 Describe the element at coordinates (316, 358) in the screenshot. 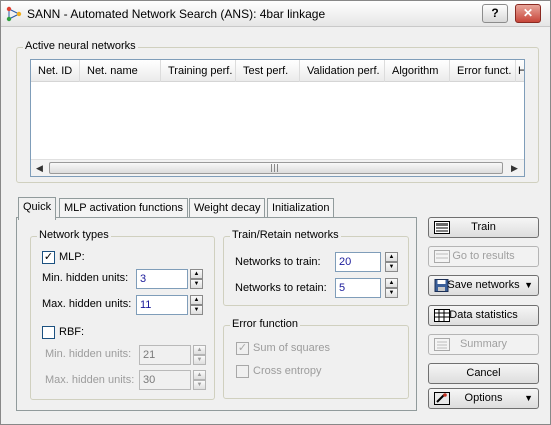

I see `error-function-group: Error function` at that location.